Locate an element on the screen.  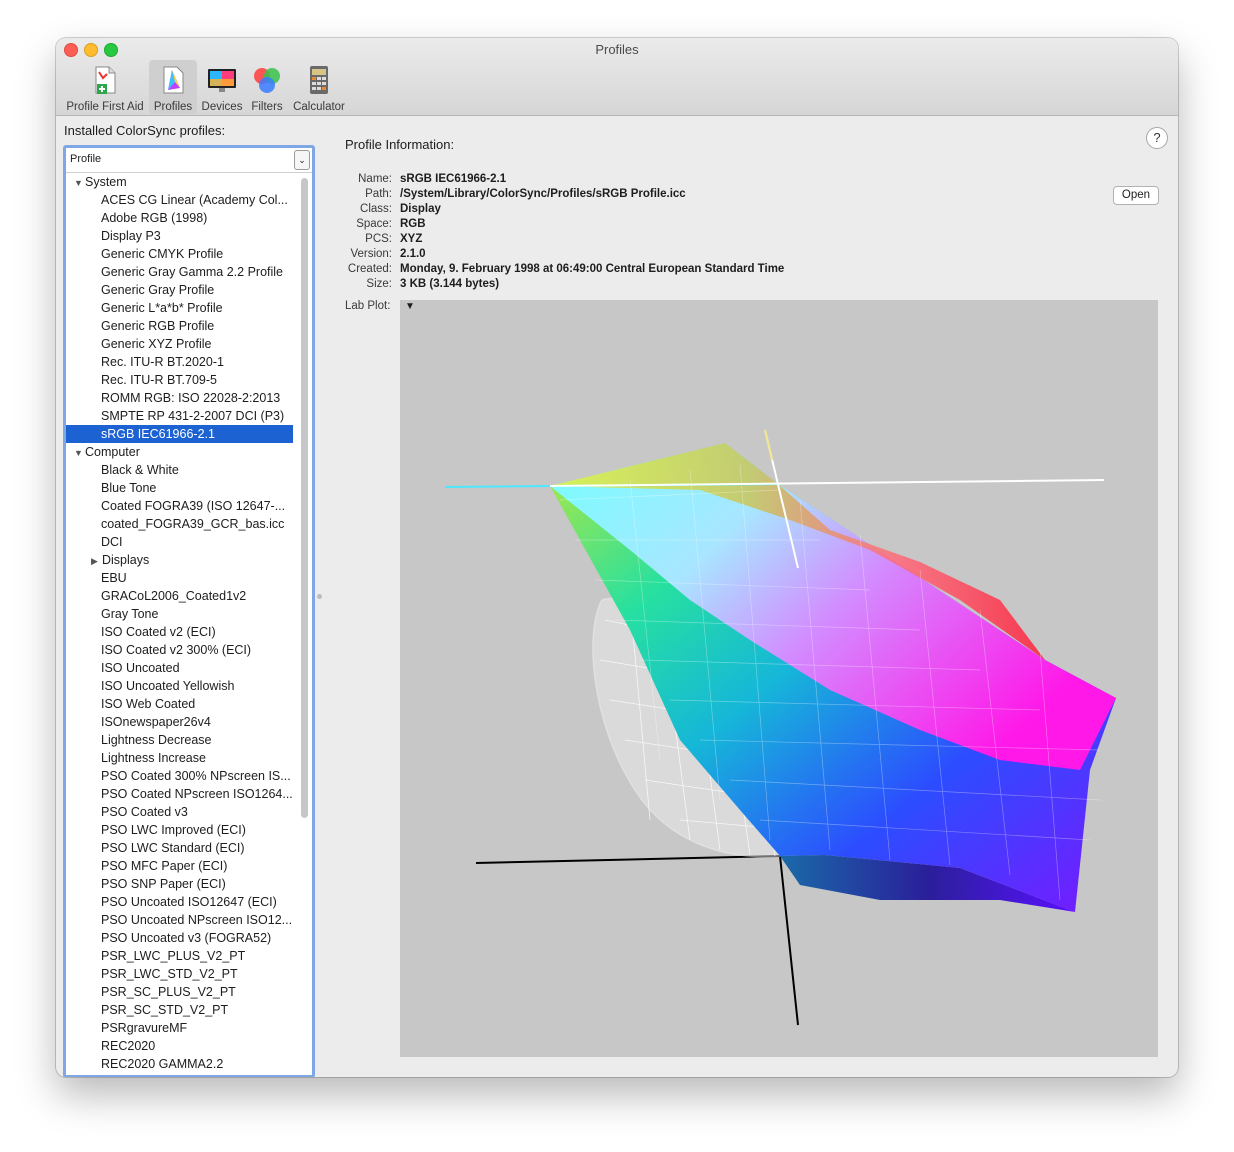
profile-row: PSR_LWC_PLUS_V2_PT is located at coordinates (179, 956).